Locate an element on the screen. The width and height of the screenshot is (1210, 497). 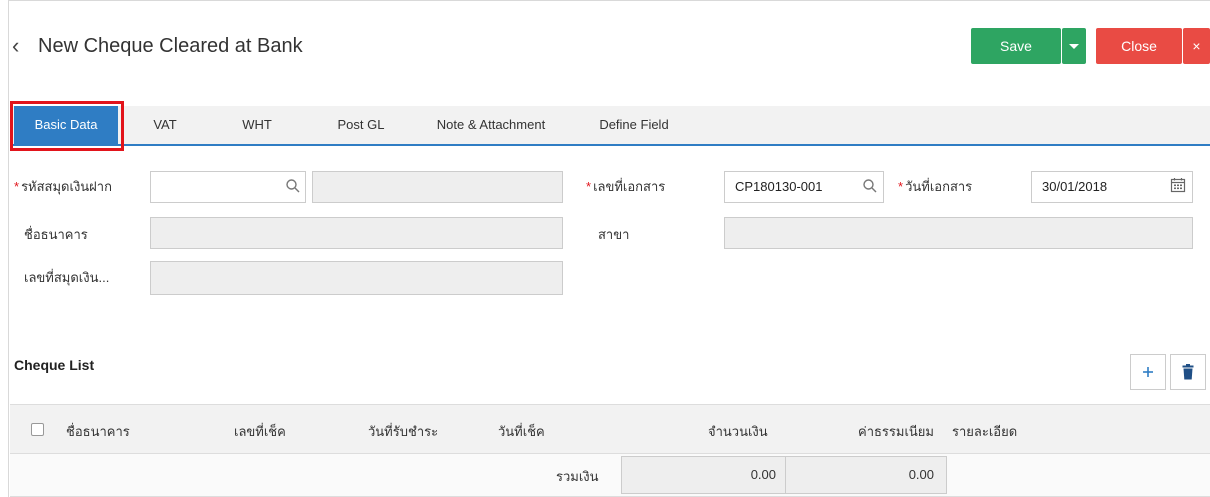
doc-date-label-text: วันที่เอกสาร is located at coordinates (939, 186).